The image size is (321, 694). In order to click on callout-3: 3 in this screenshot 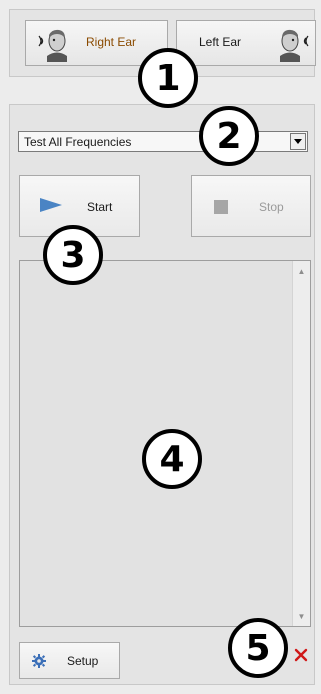, I will do `click(73, 255)`.